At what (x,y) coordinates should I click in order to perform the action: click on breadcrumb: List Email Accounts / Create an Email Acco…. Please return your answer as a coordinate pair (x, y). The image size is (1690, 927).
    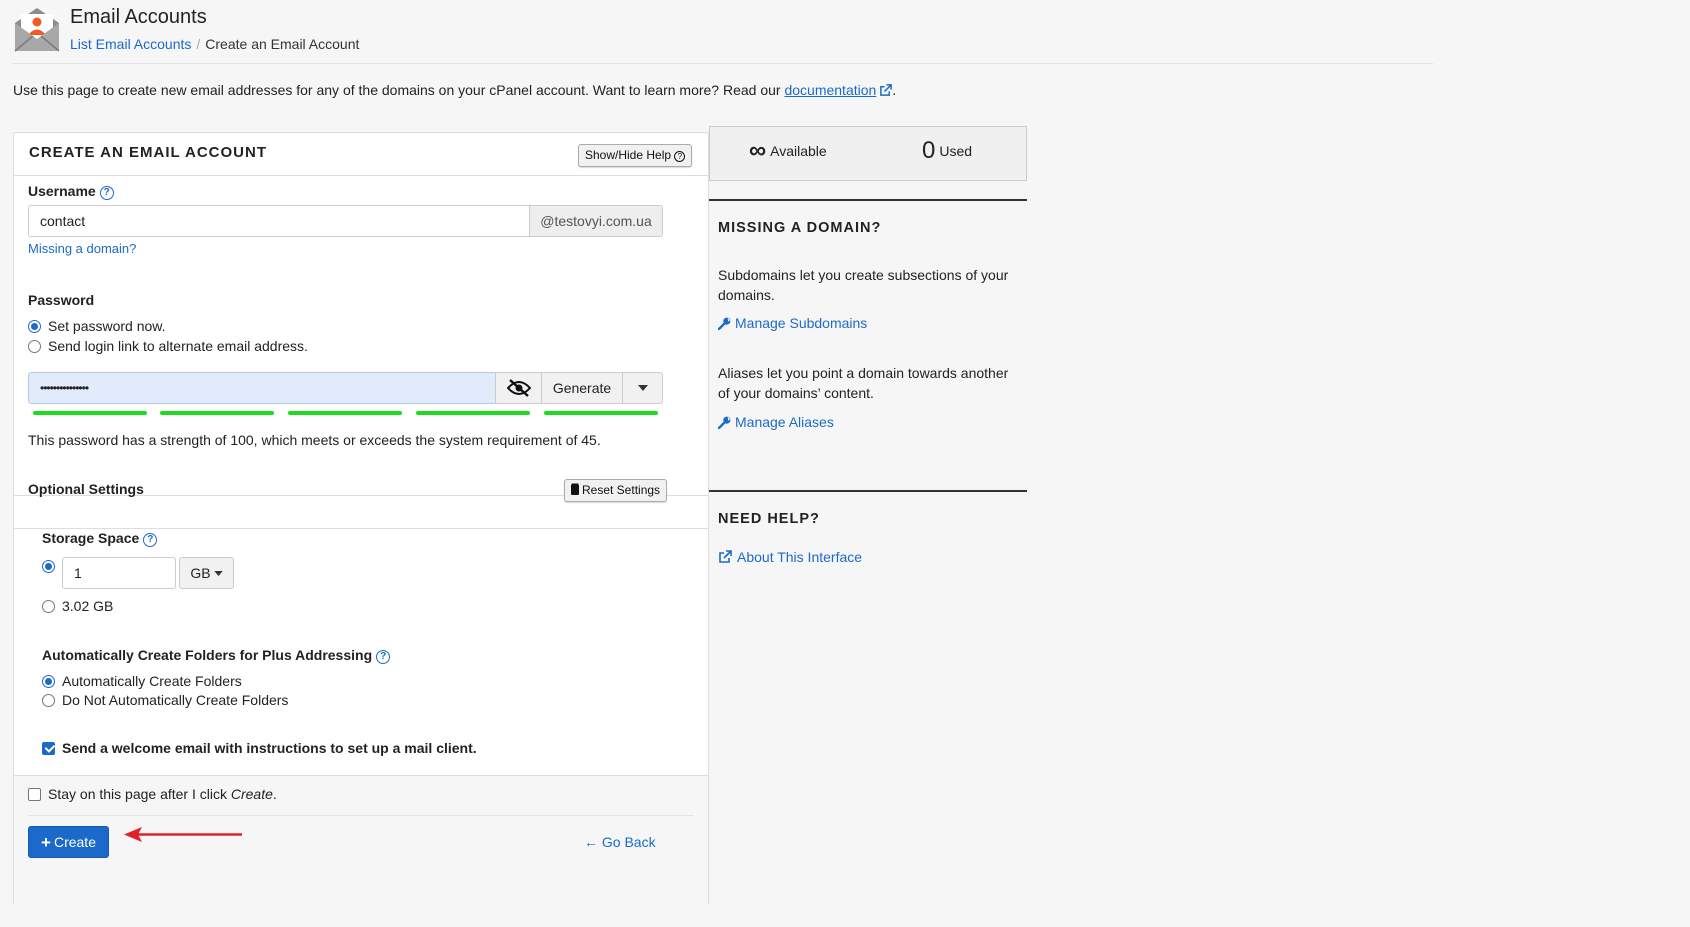
    Looking at the image, I should click on (214, 44).